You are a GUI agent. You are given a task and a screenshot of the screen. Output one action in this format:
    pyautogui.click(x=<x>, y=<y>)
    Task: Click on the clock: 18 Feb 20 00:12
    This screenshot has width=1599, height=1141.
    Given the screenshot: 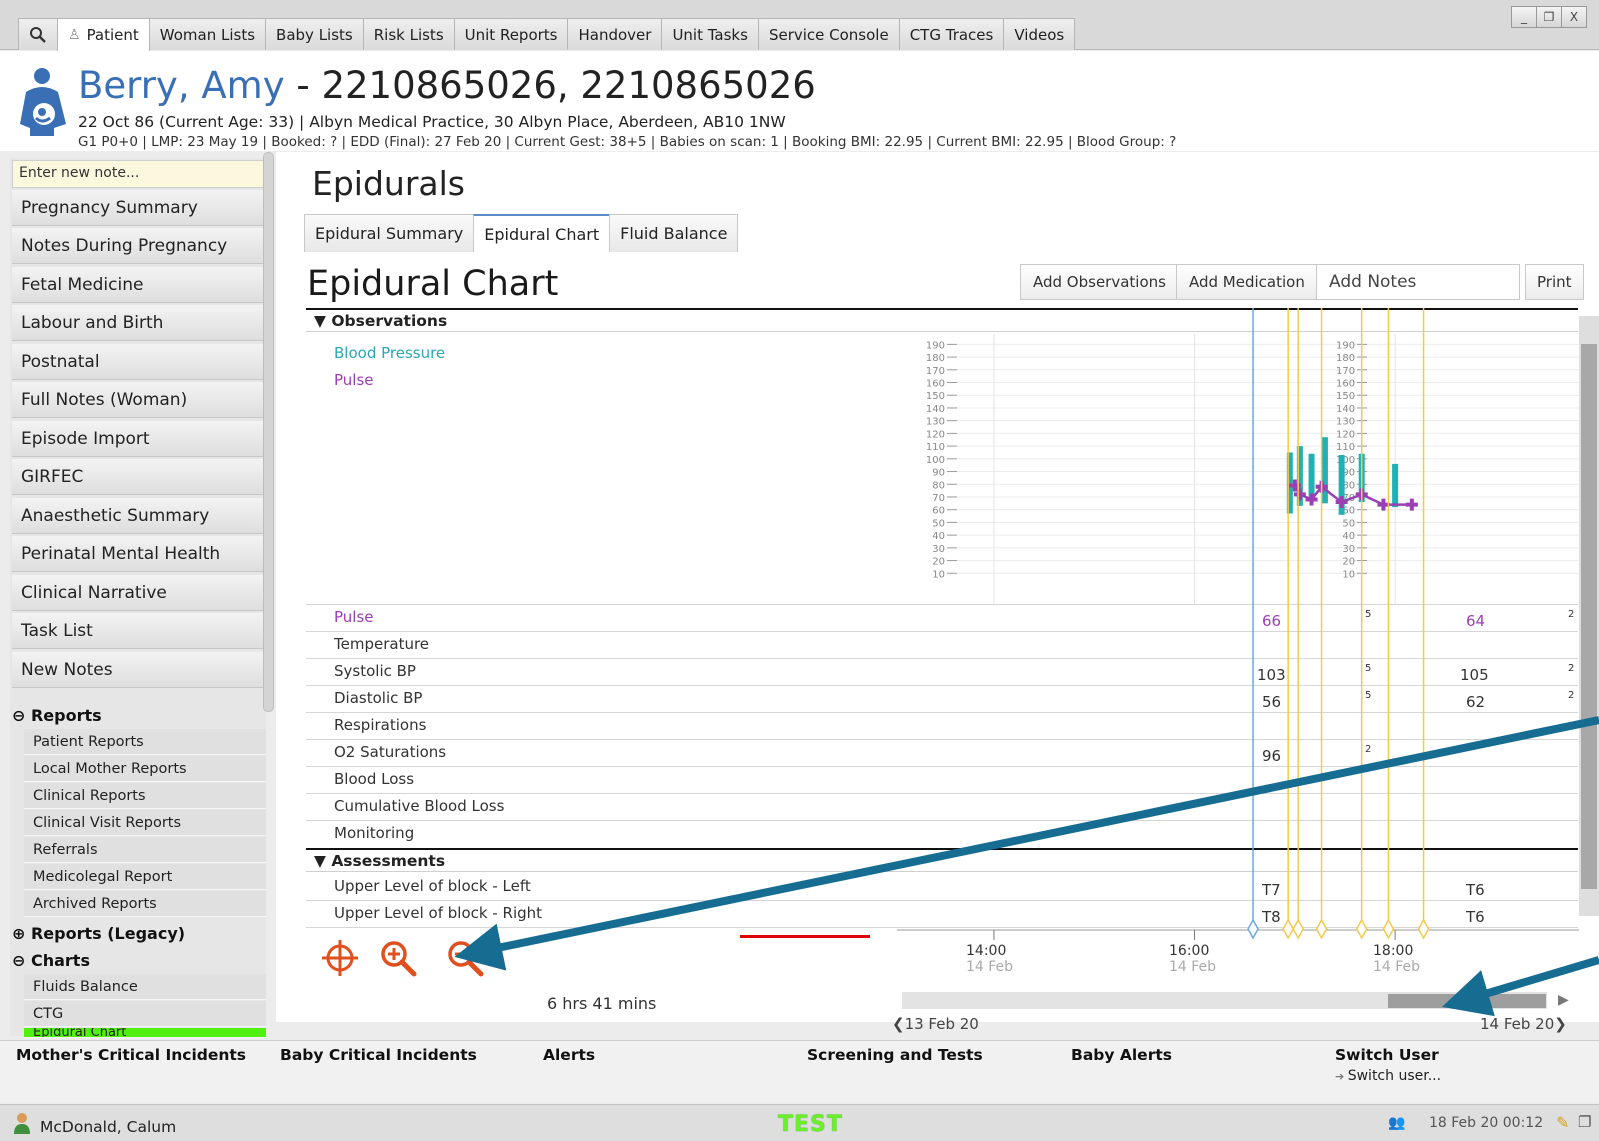 What is the action you would take?
    pyautogui.click(x=1486, y=1123)
    